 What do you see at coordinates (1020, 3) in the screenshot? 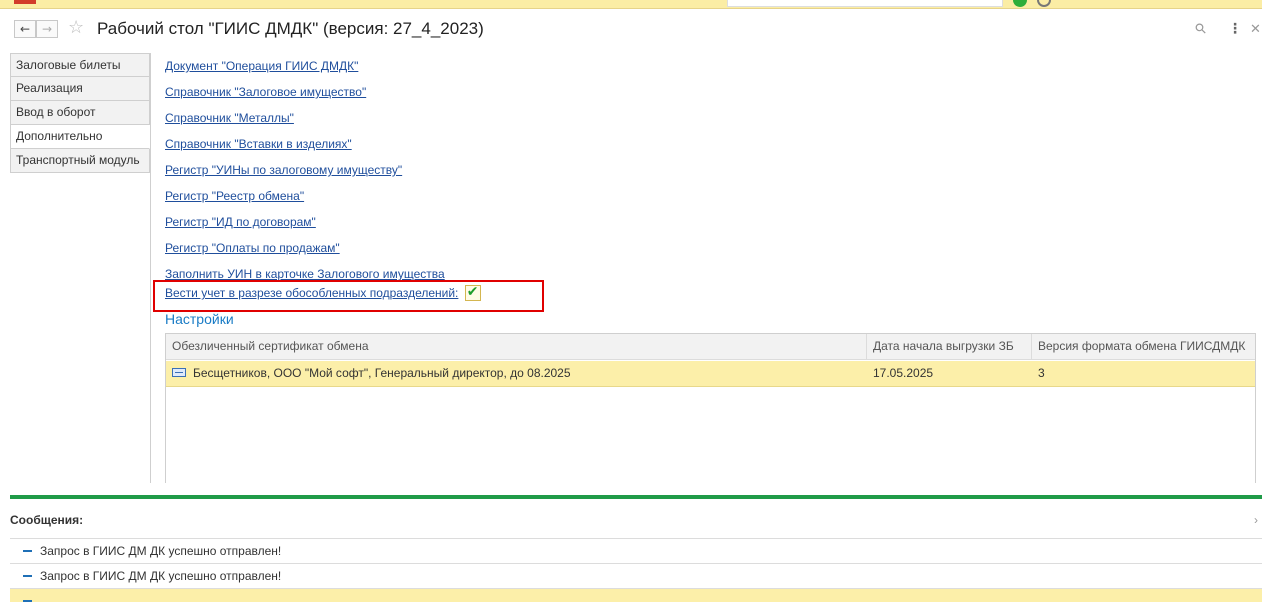
I see `status-indicator-icon` at bounding box center [1020, 3].